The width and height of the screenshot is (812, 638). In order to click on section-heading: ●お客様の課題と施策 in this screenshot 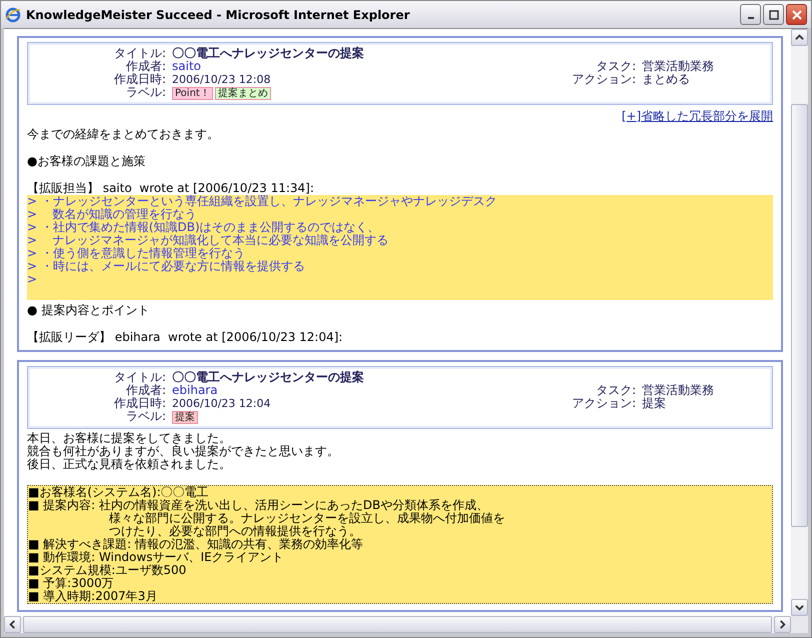, I will do `click(86, 161)`.